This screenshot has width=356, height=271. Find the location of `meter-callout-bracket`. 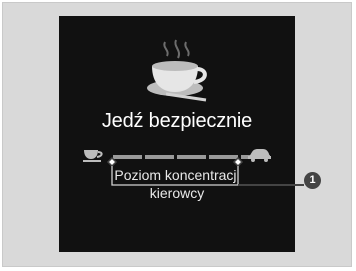

meter-callout-bracket is located at coordinates (205, 171).